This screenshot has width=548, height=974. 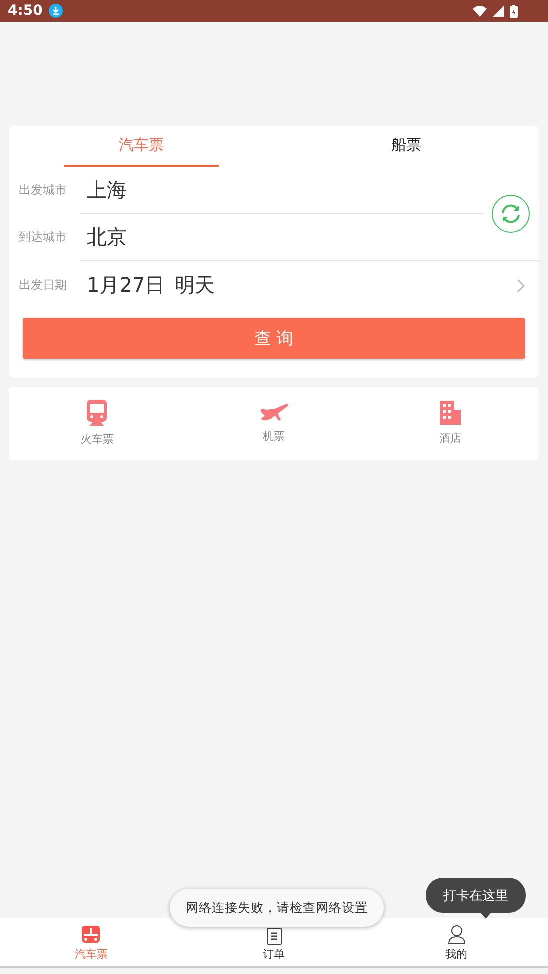 What do you see at coordinates (25, 11) in the screenshot?
I see `status-time: 4:50` at bounding box center [25, 11].